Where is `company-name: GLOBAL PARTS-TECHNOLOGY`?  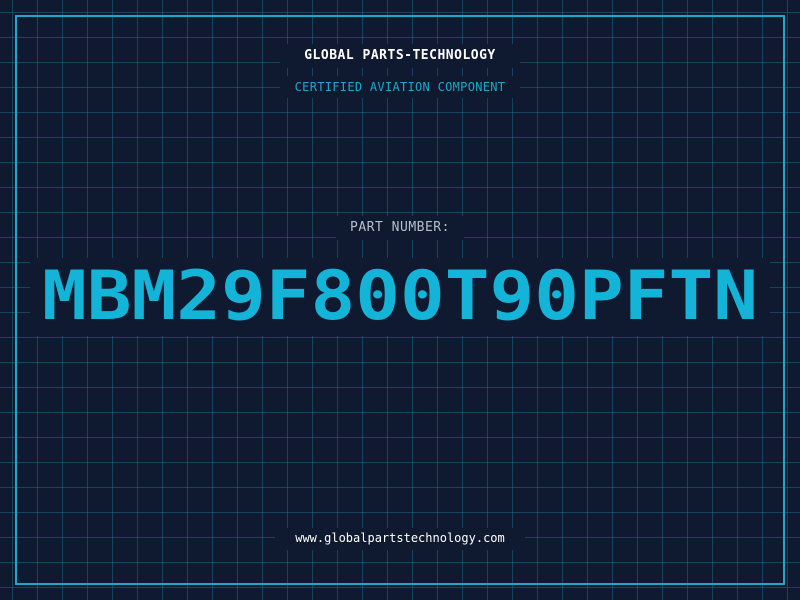
company-name: GLOBAL PARTS-TECHNOLOGY is located at coordinates (400, 55).